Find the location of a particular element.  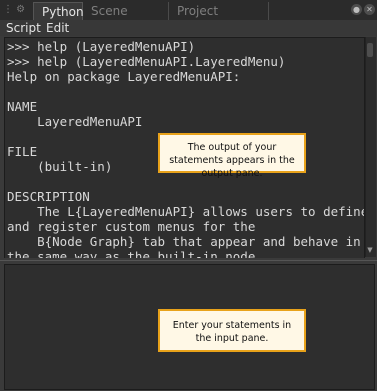

output-line: Help on package LayeredMenuAPI: is located at coordinates (124, 76).